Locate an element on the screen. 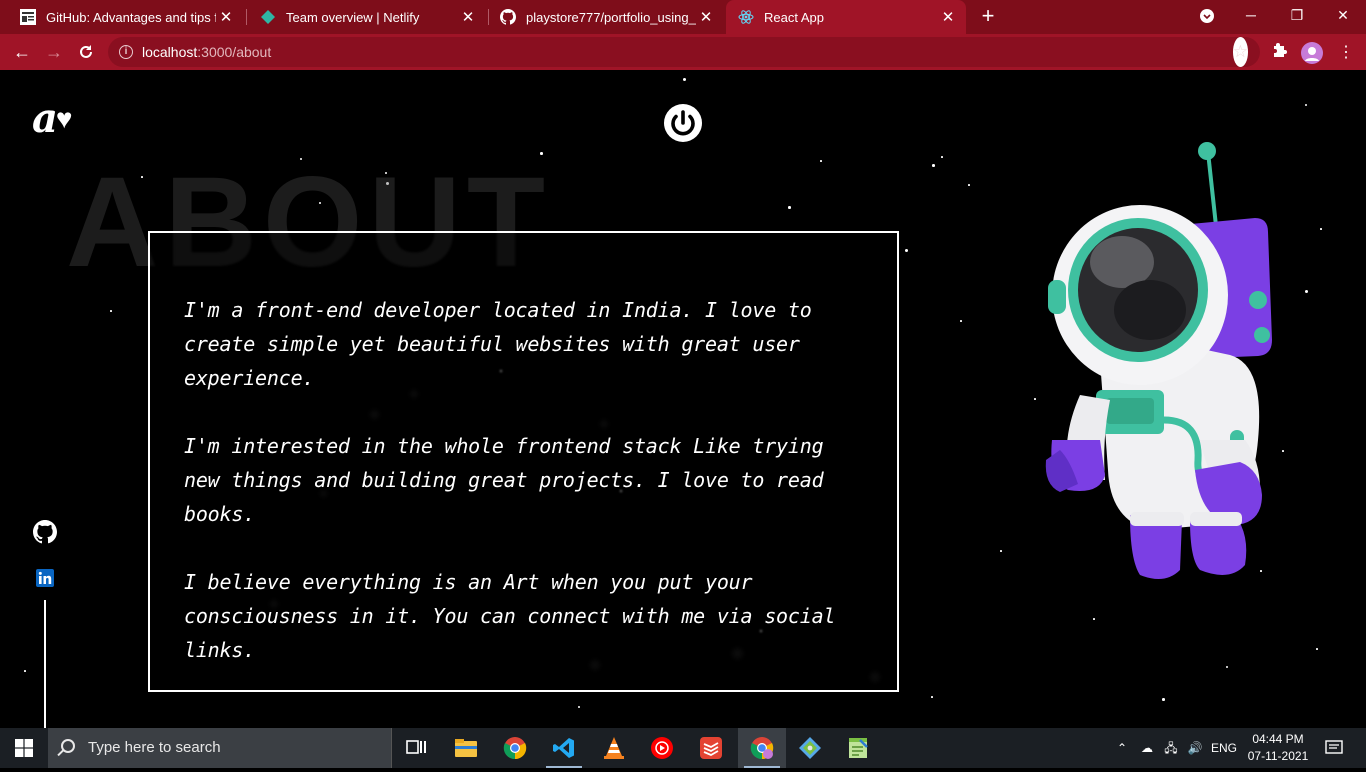 The height and width of the screenshot is (772, 1366). youtube-music-app is located at coordinates (662, 748).